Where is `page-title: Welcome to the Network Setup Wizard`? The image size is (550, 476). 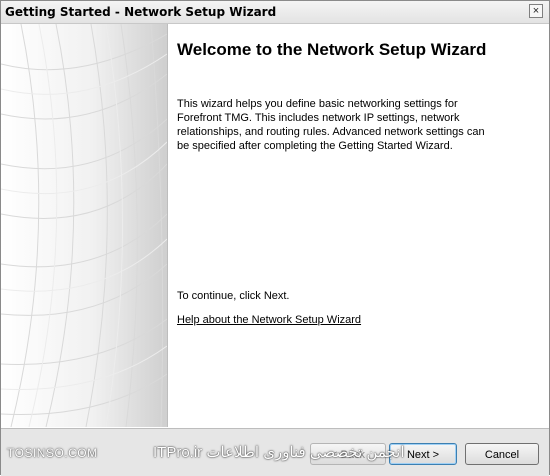
page-title: Welcome to the Network Setup Wizard is located at coordinates (332, 49).